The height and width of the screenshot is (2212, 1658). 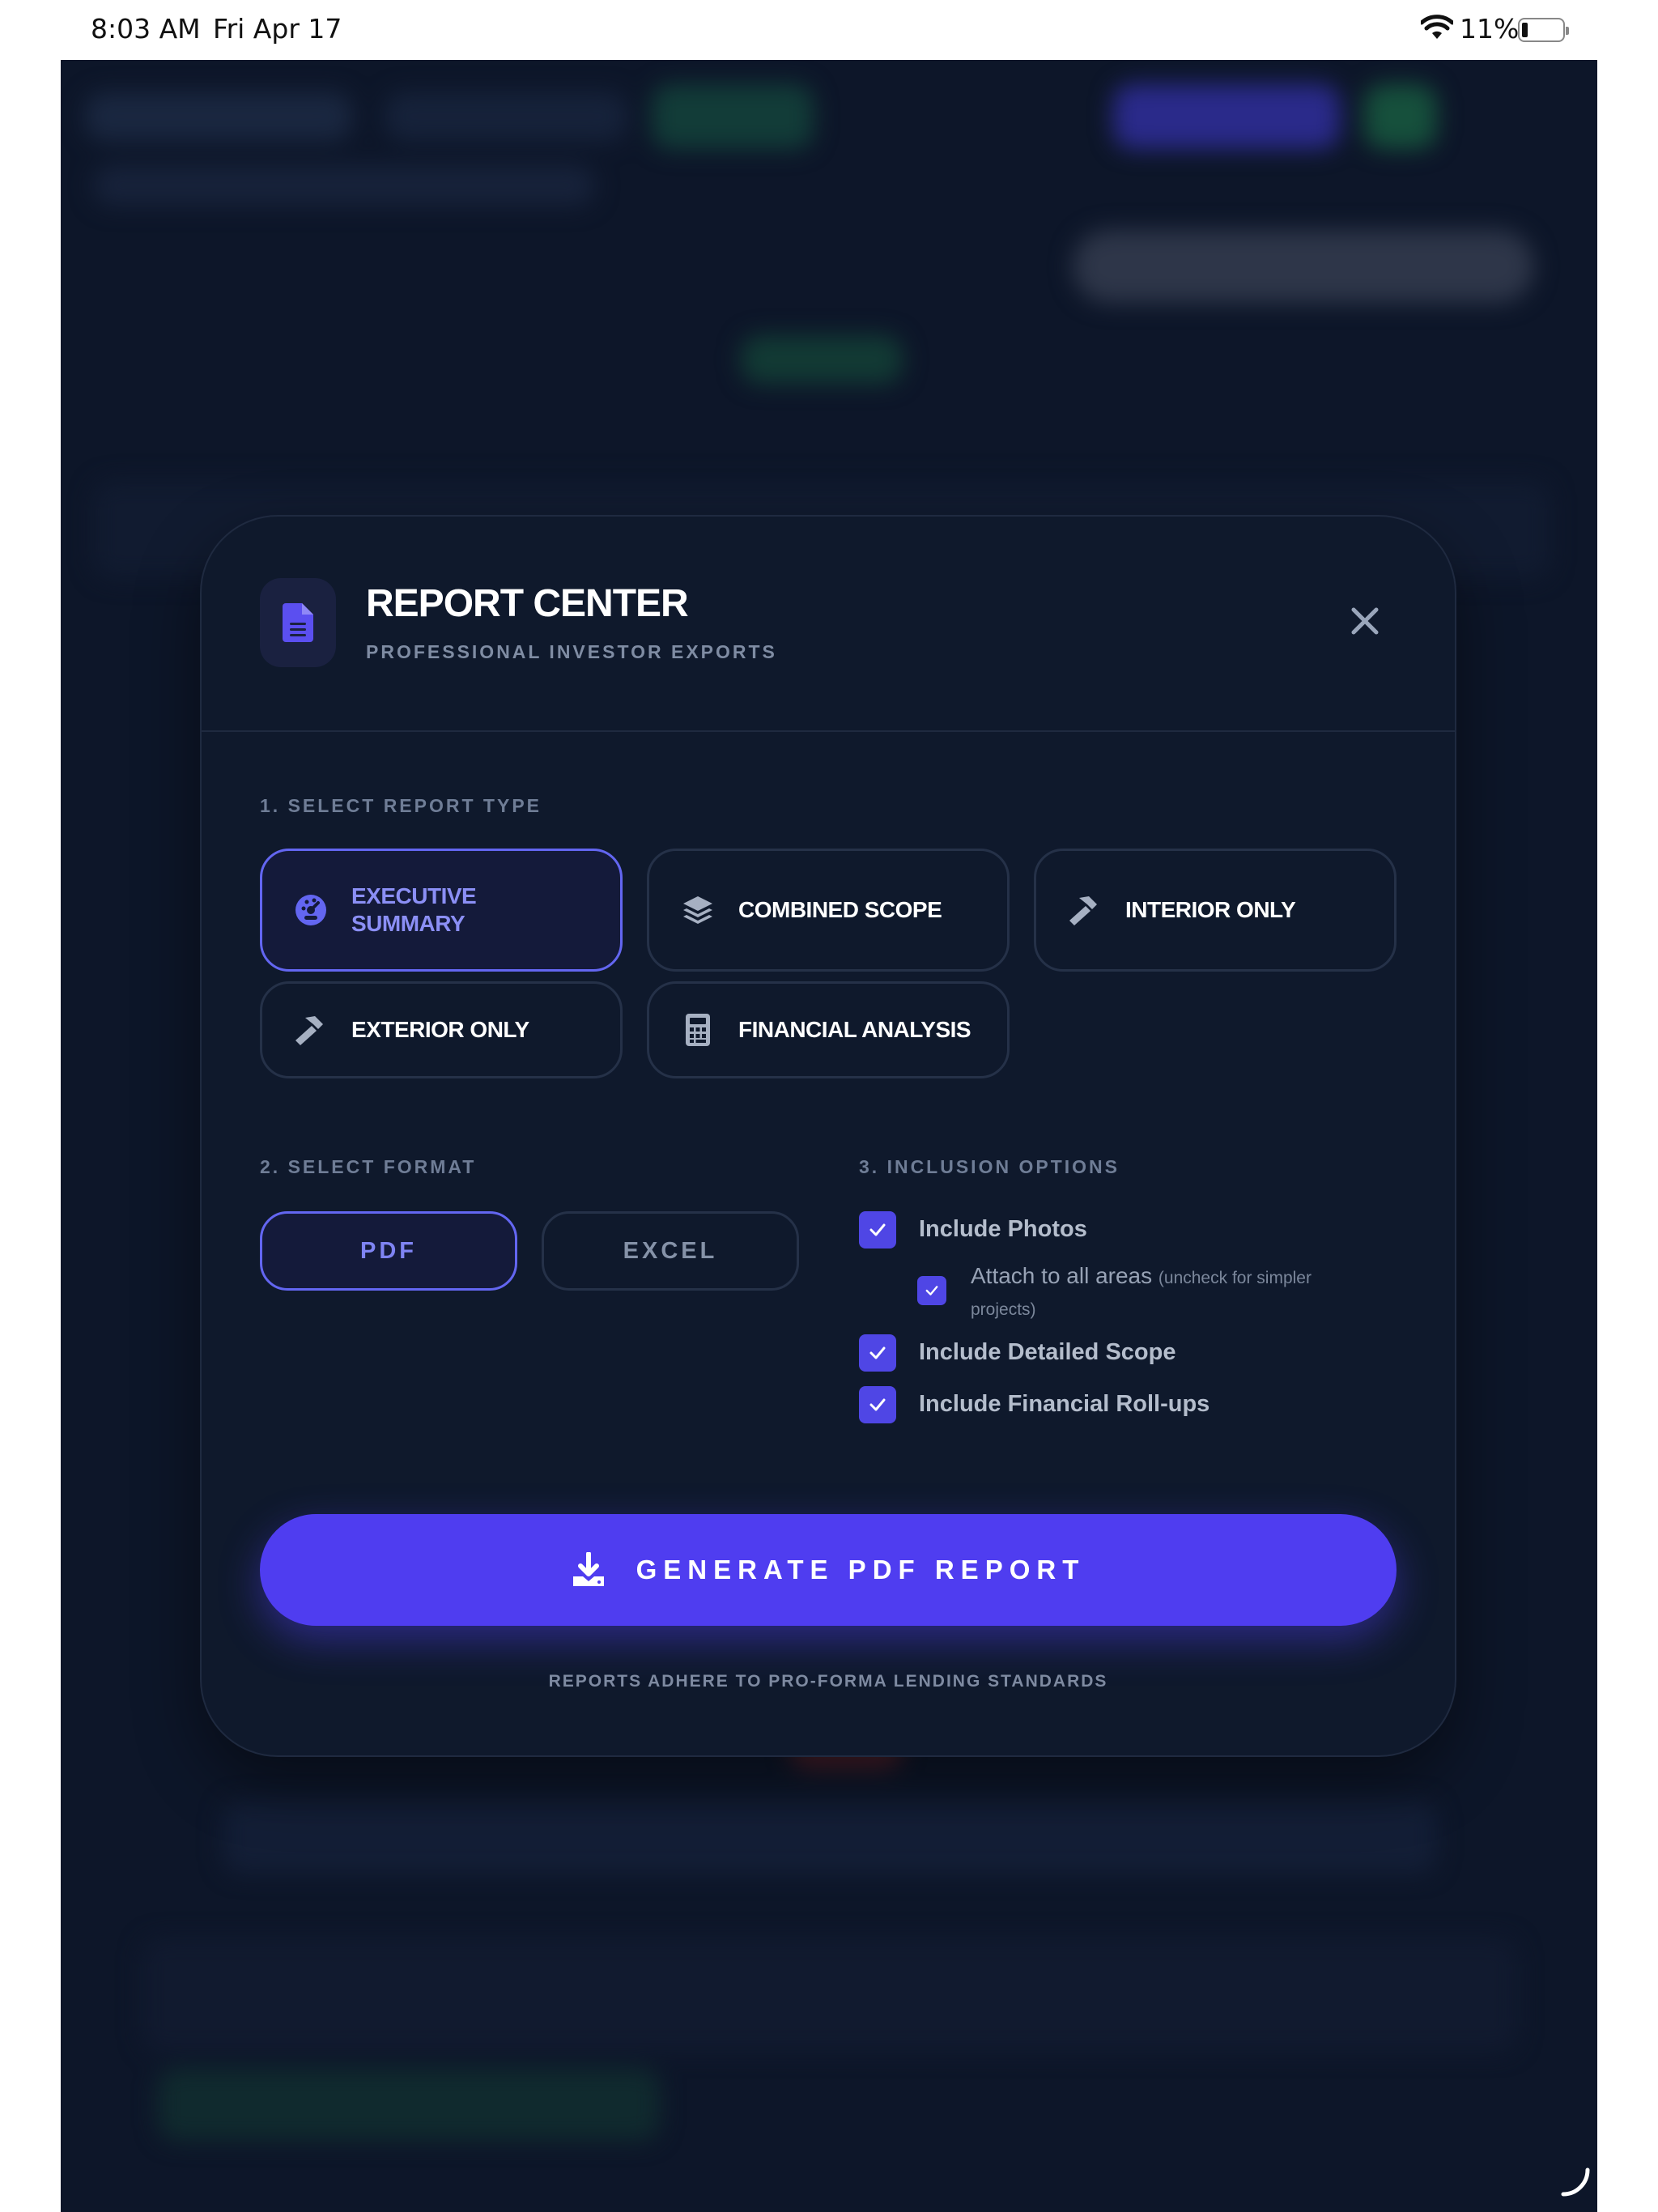 What do you see at coordinates (401, 806) in the screenshot?
I see `report-type-label: 1. SELECT REPORT TYPE` at bounding box center [401, 806].